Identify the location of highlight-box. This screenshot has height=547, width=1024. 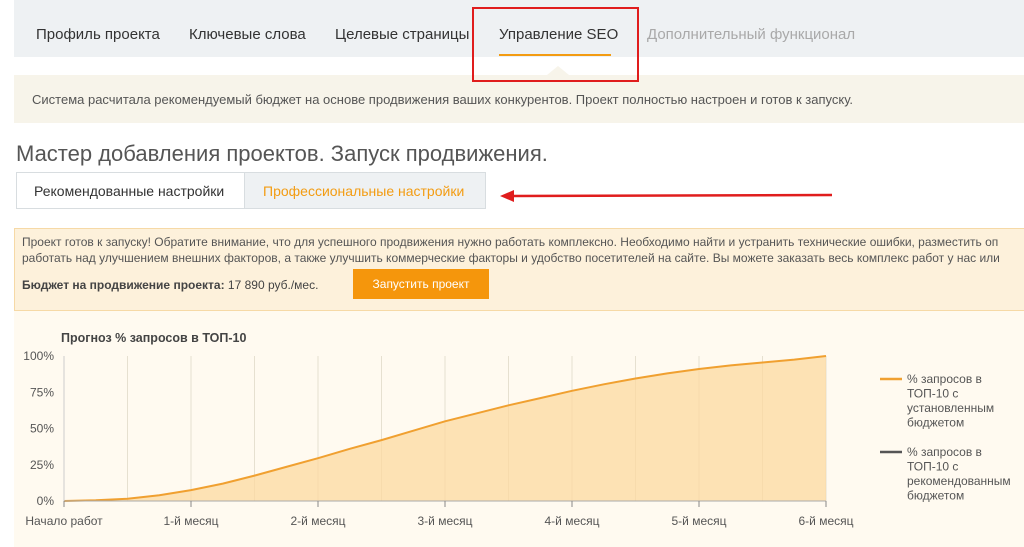
(555, 44).